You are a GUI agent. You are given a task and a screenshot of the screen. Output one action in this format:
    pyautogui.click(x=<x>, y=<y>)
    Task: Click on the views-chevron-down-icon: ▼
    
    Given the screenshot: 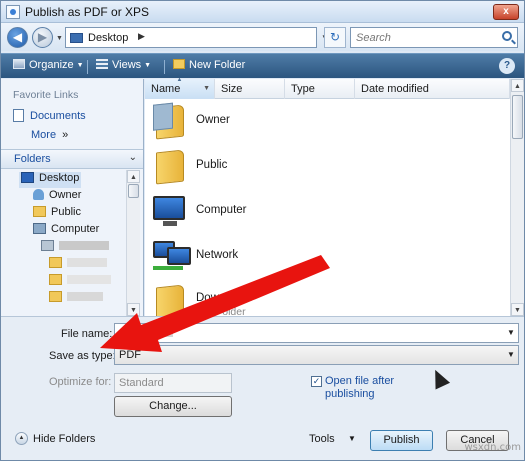 What is the action you would take?
    pyautogui.click(x=148, y=65)
    